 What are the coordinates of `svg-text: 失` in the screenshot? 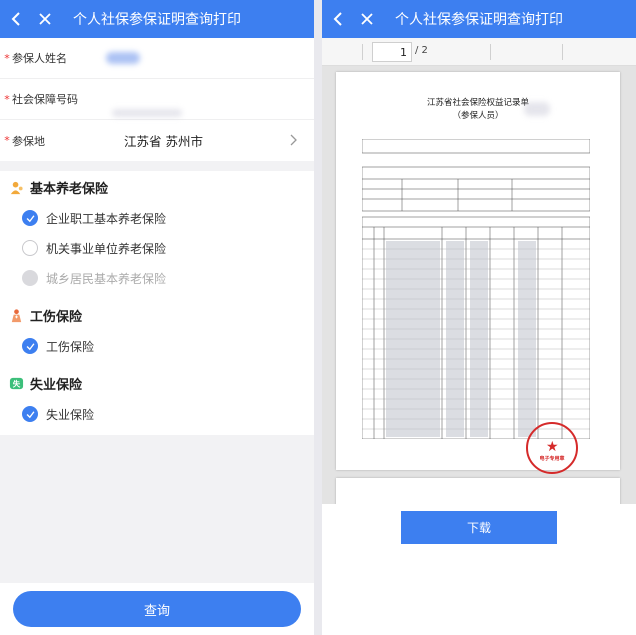 It's located at (16, 383).